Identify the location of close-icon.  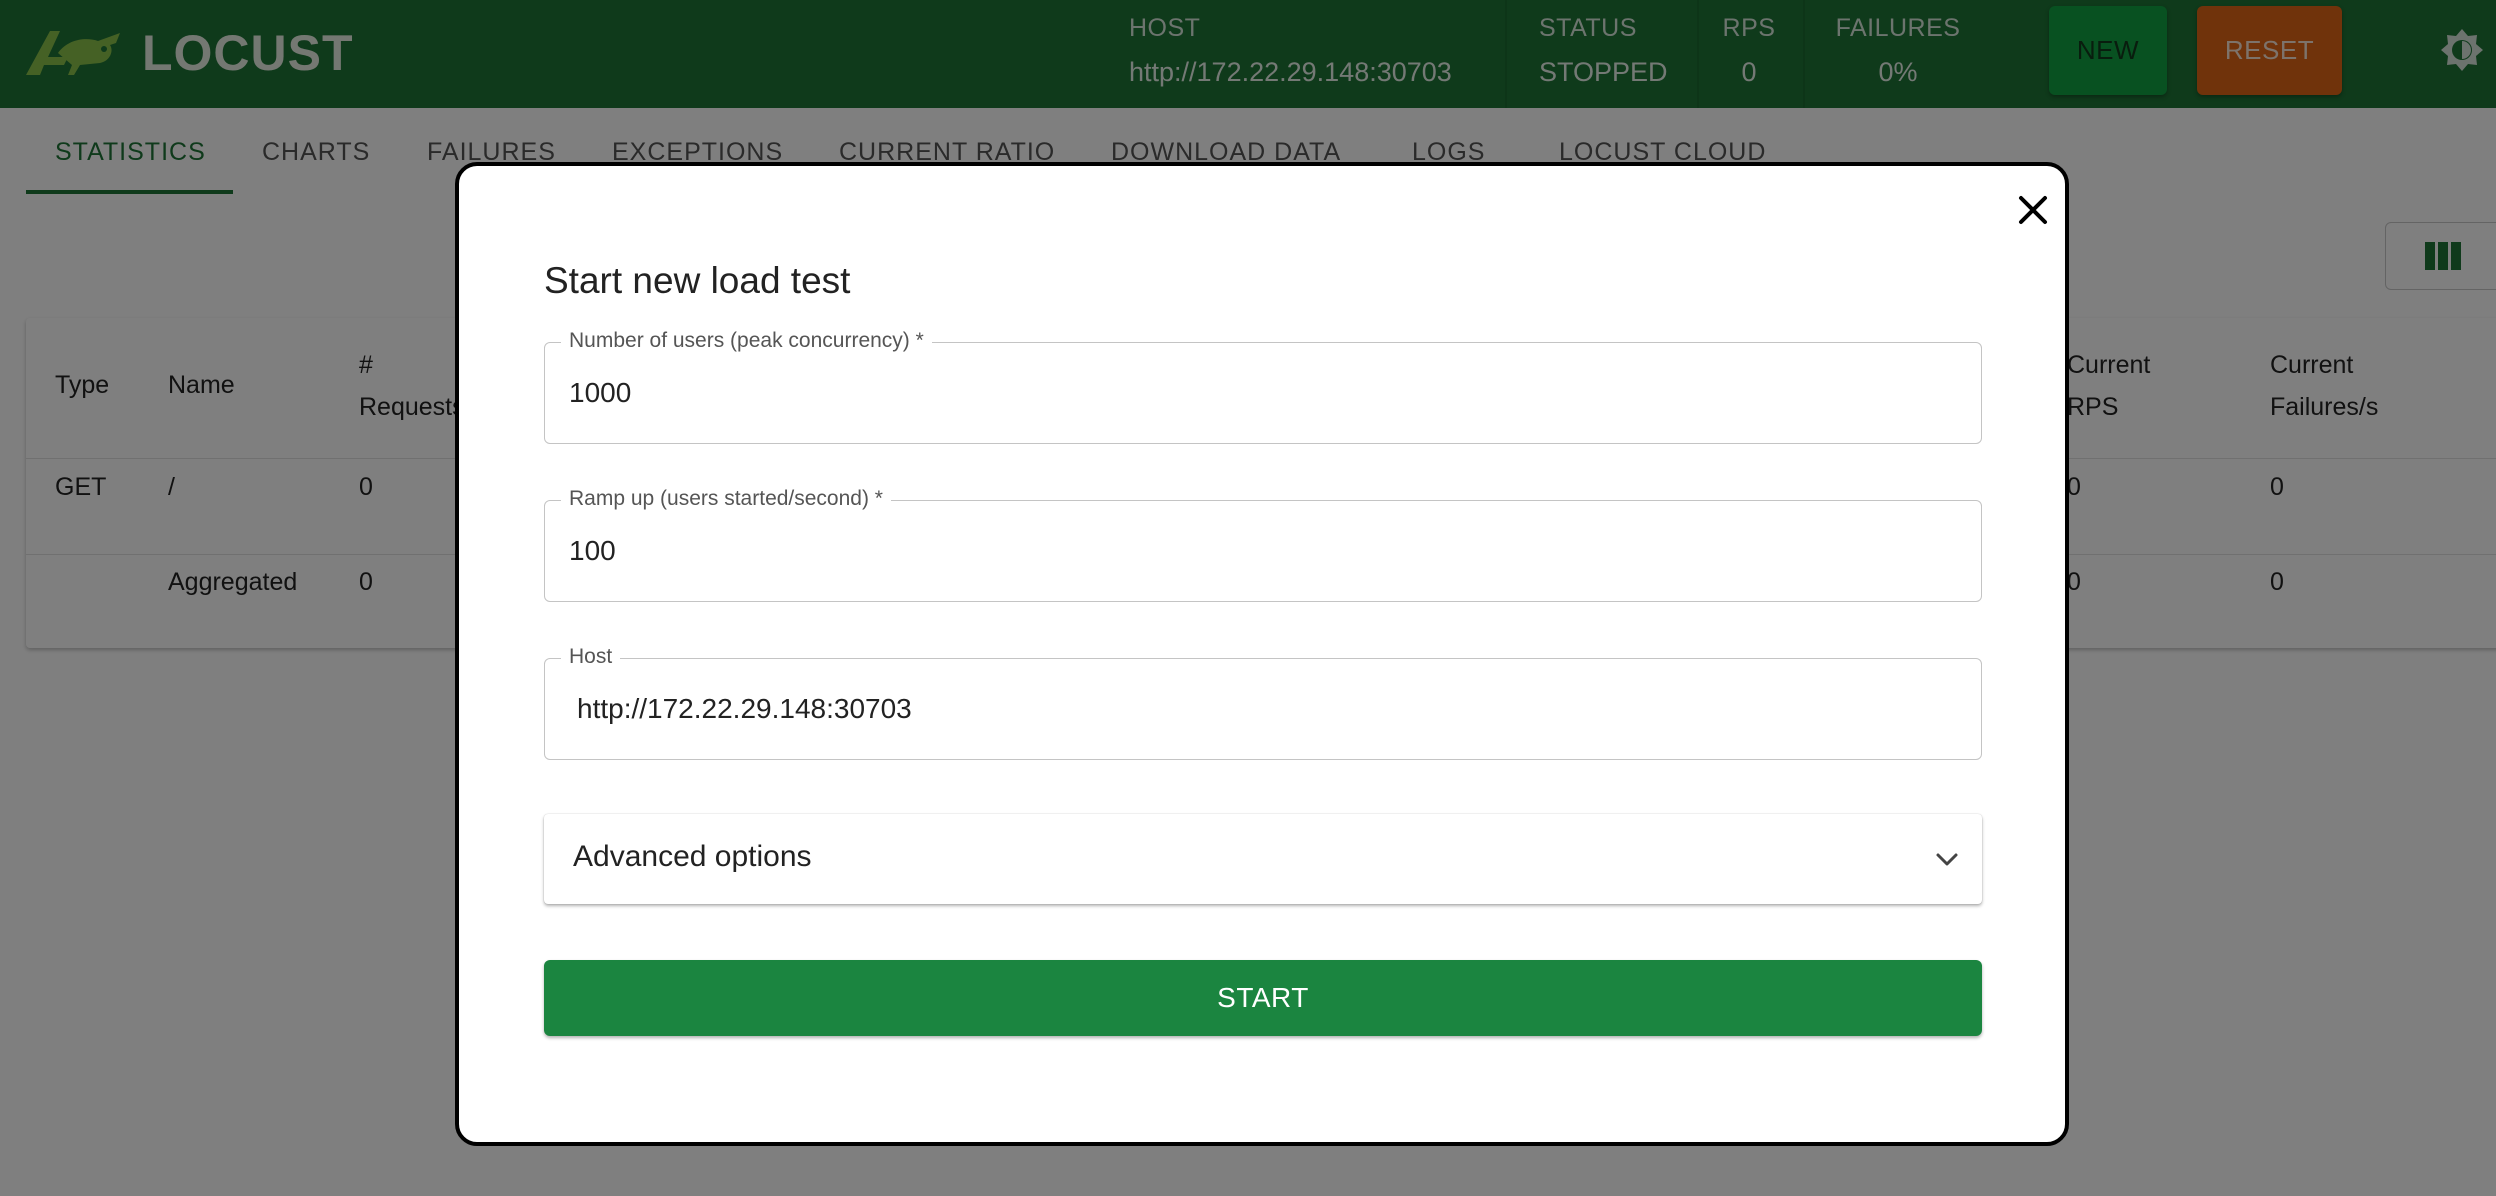
(2033, 210).